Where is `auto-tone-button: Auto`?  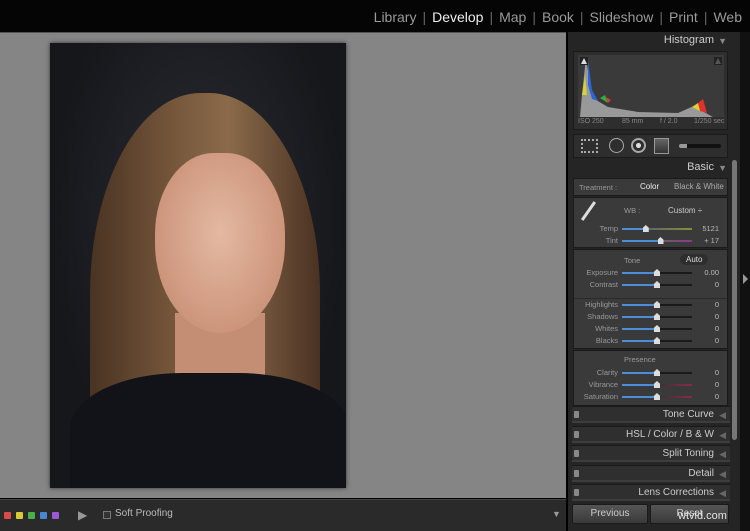 auto-tone-button: Auto is located at coordinates (694, 259).